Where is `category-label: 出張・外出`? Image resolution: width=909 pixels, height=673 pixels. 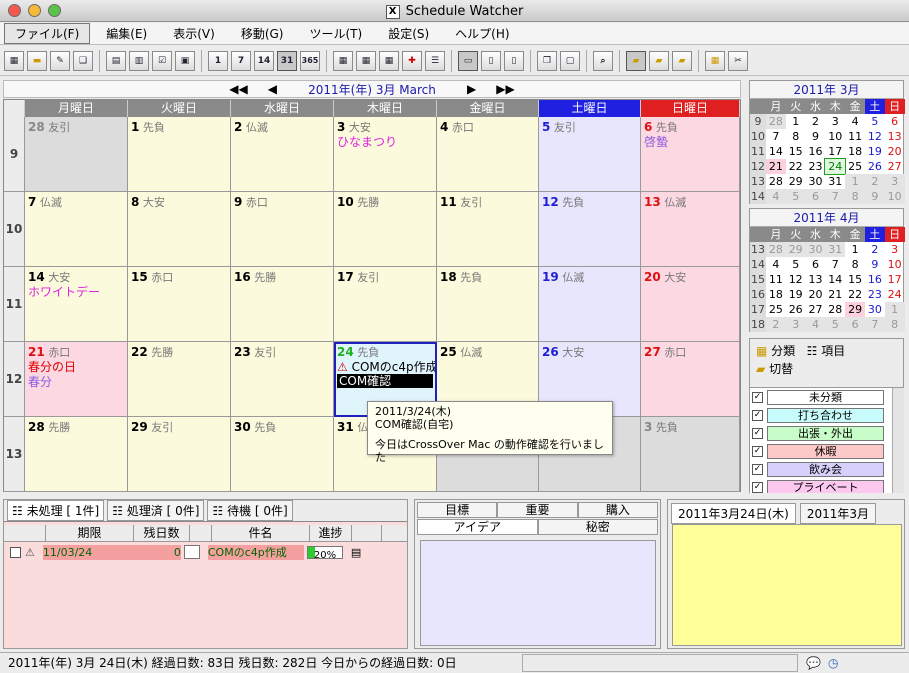 category-label: 出張・外出 is located at coordinates (825, 433).